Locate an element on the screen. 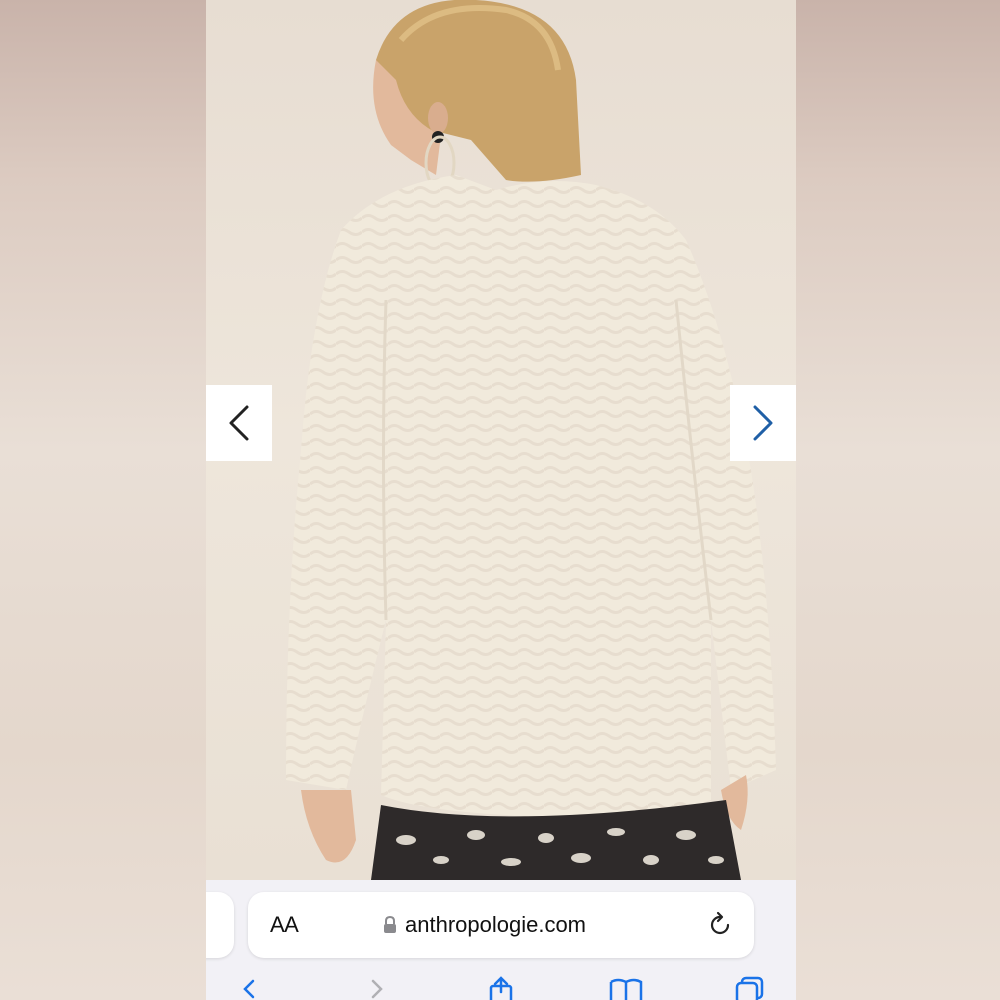  address-bar: AA anthropologie.com is located at coordinates (501, 925).